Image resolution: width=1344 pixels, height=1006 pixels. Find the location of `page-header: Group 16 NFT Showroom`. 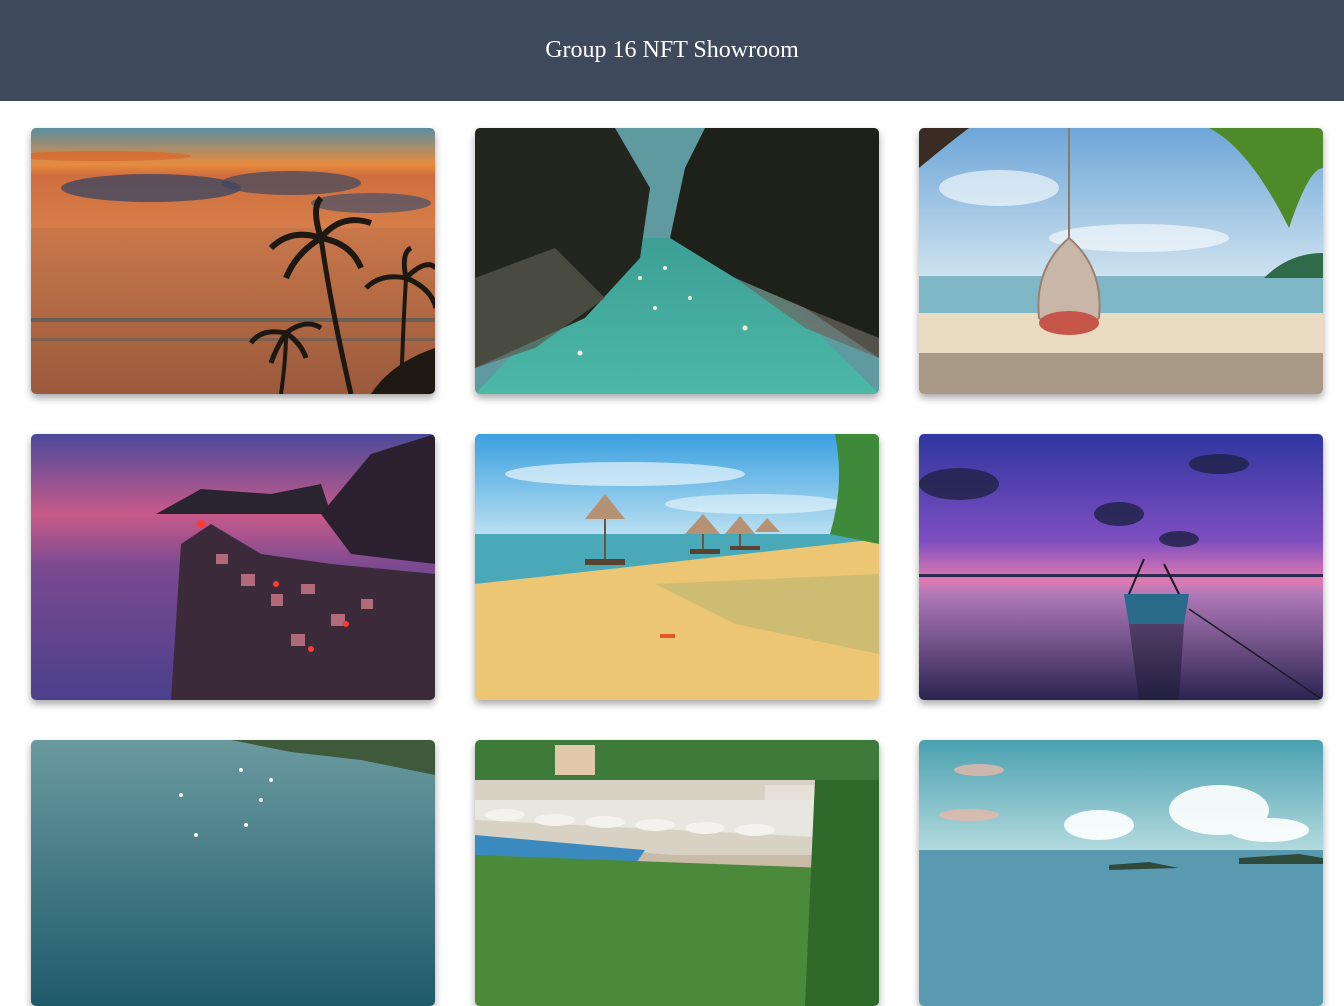

page-header: Group 16 NFT Showroom is located at coordinates (672, 50).